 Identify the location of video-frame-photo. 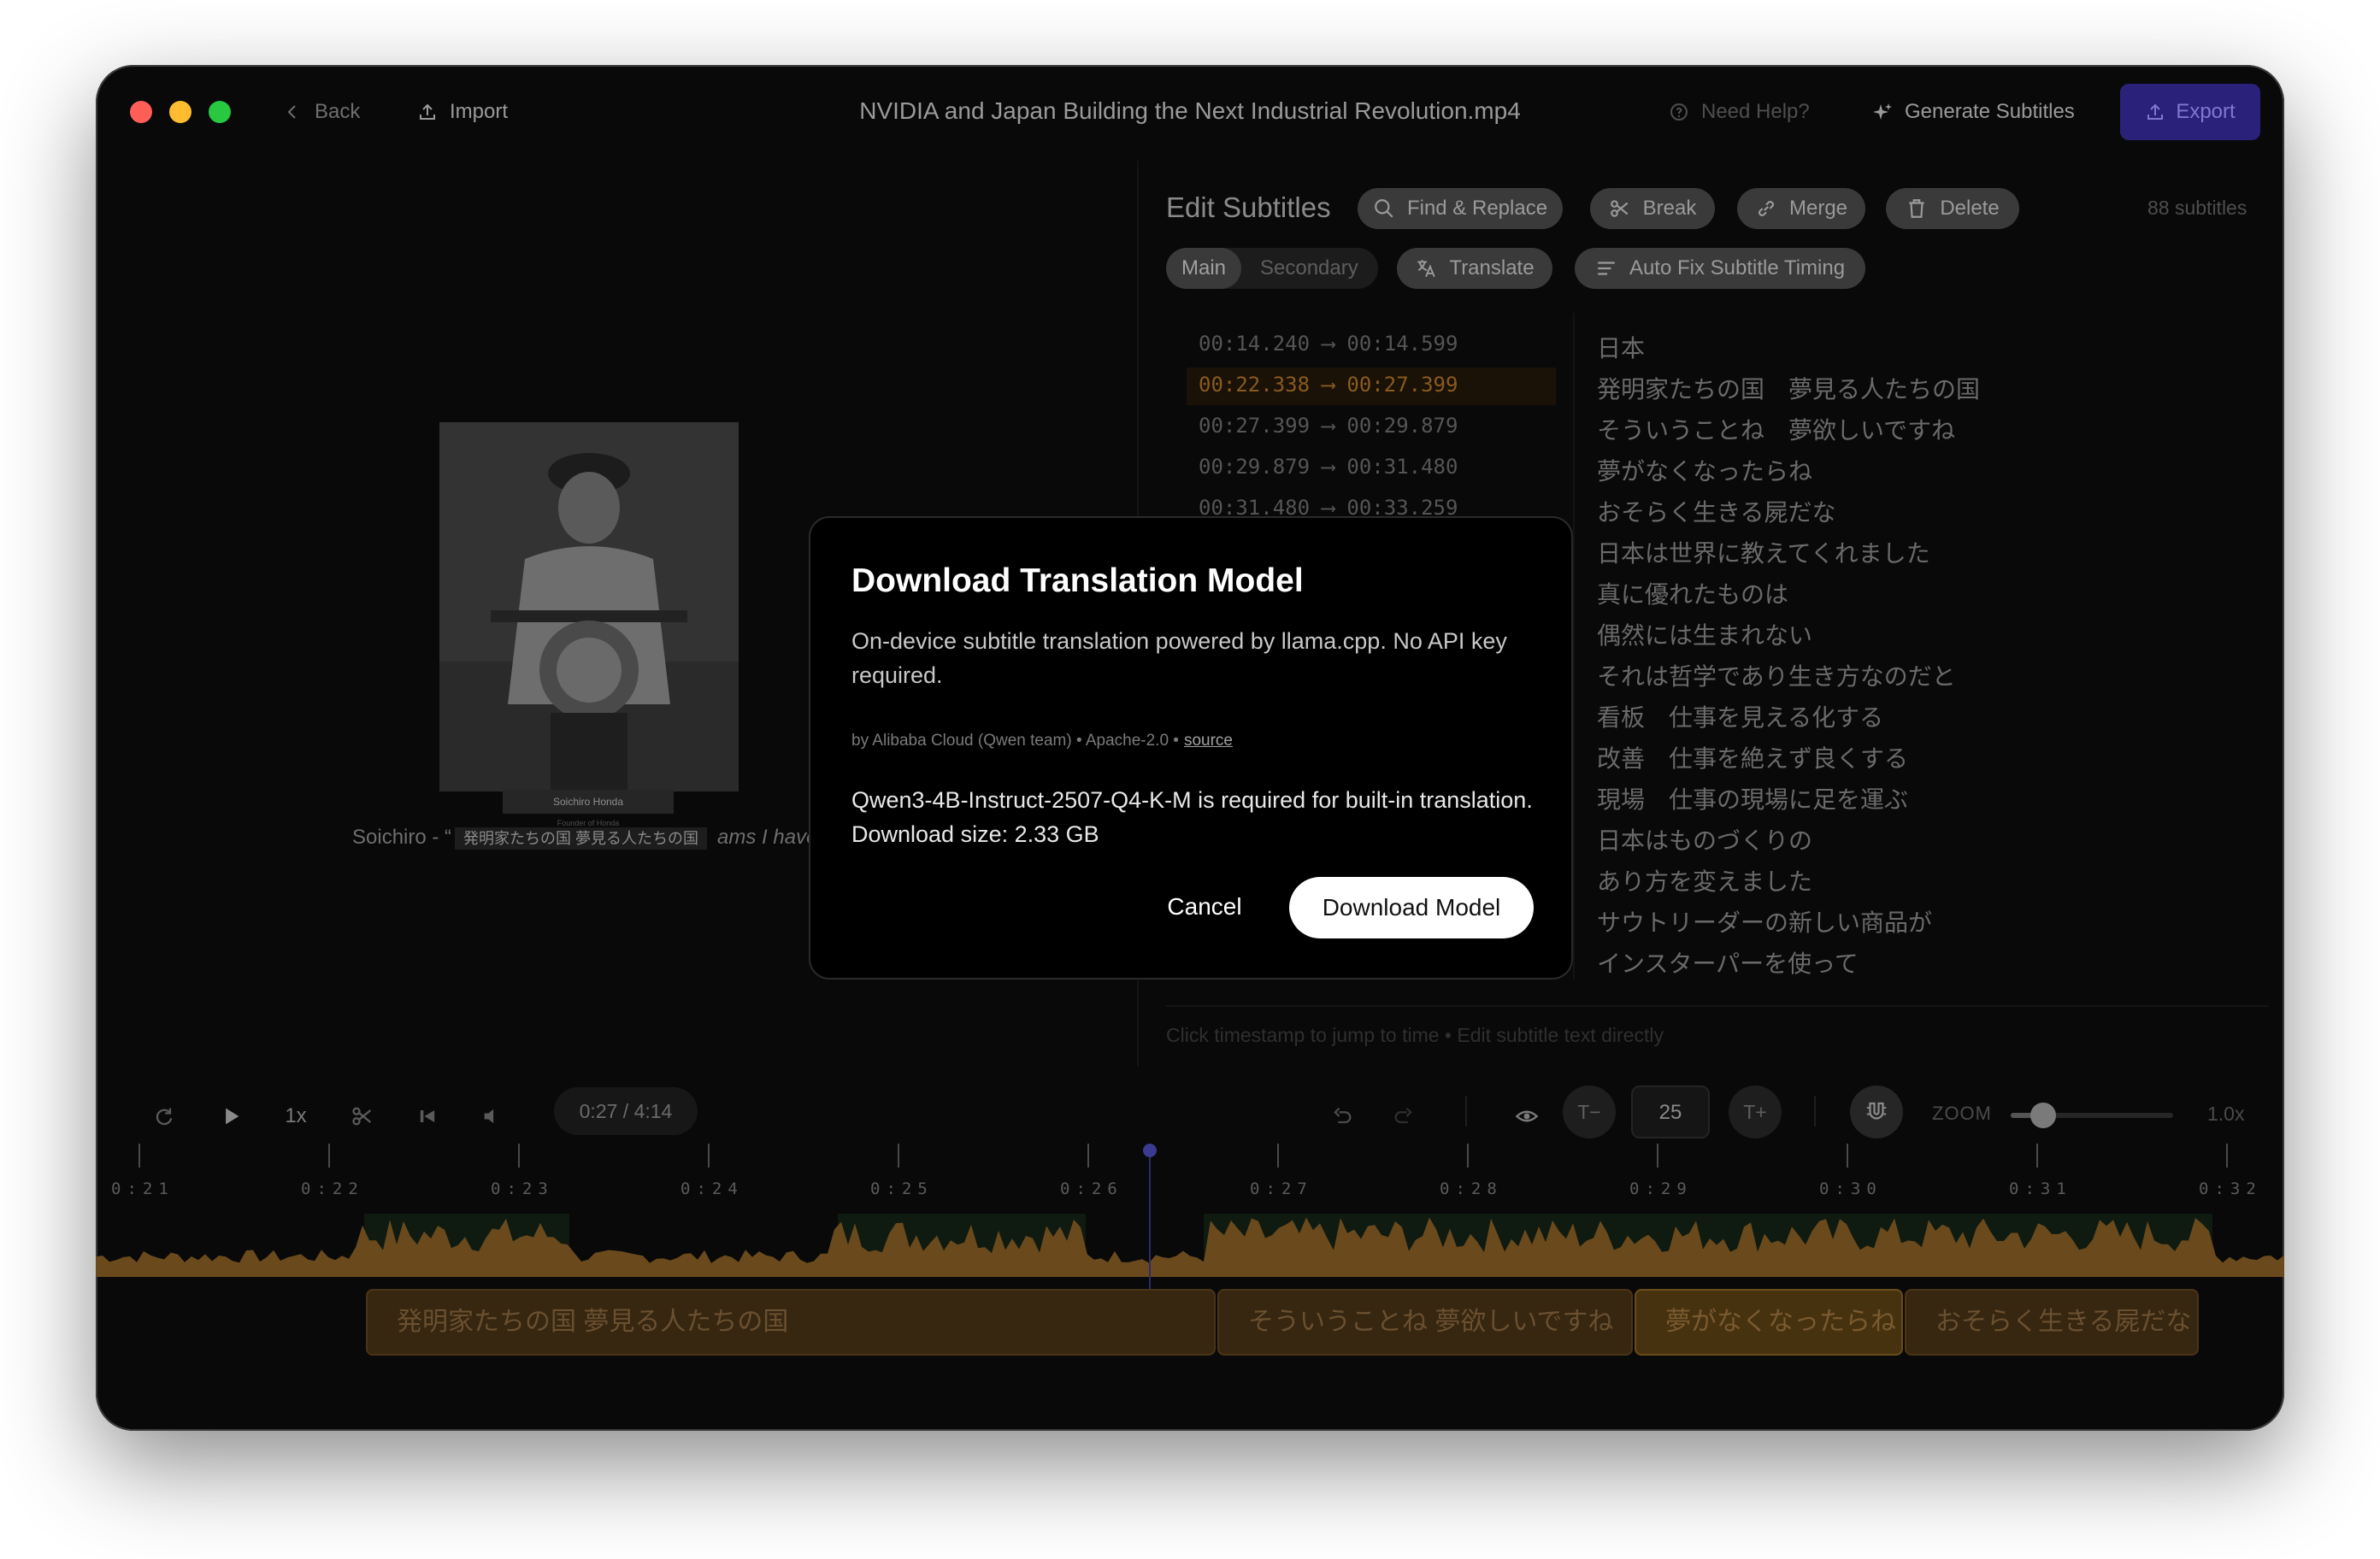
(589, 606).